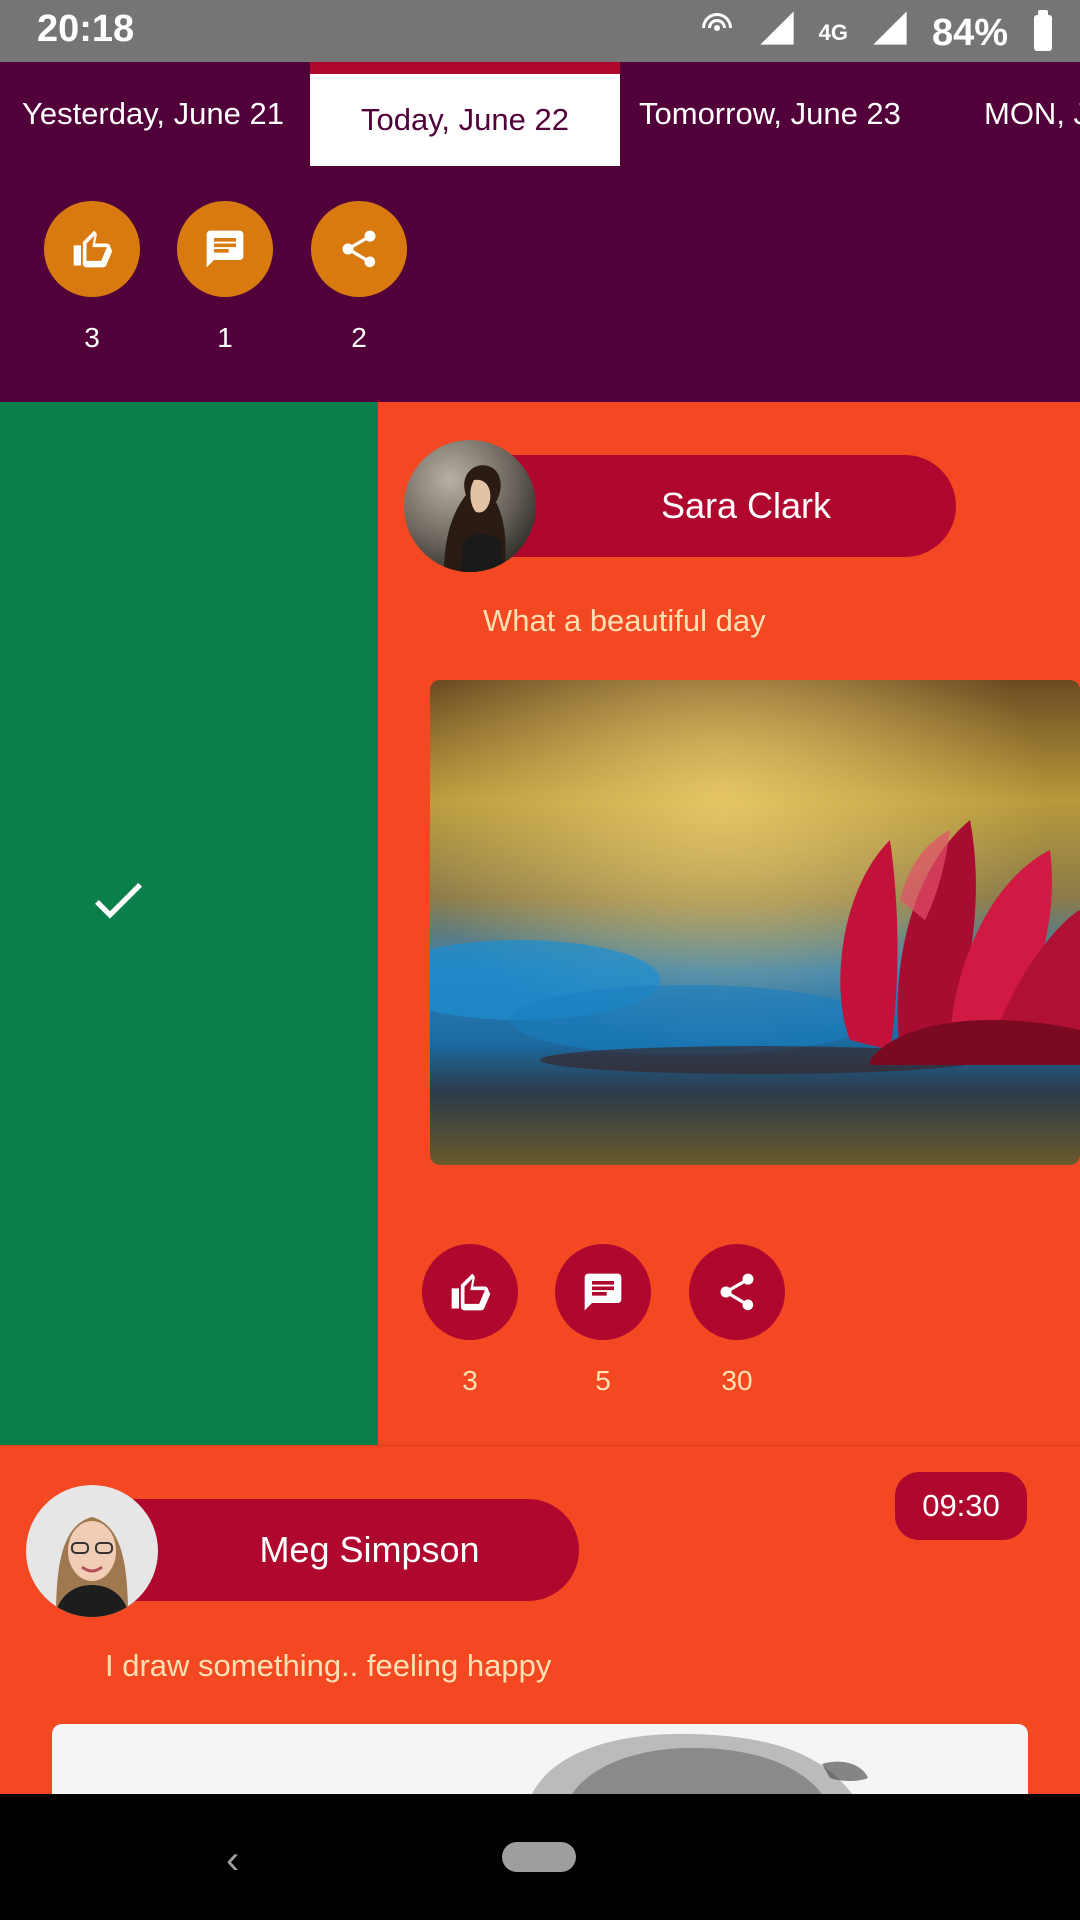 This screenshot has width=1080, height=1920. I want to click on post-1-share-button, so click(737, 1292).